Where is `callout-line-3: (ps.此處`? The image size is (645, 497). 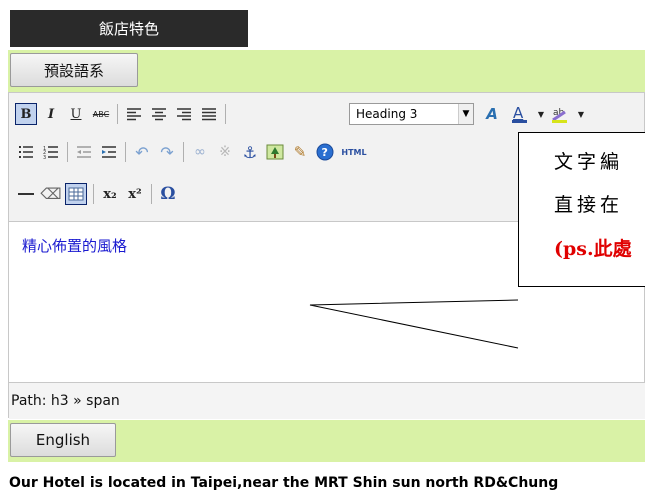
callout-line-3: (ps.此處 is located at coordinates (593, 249).